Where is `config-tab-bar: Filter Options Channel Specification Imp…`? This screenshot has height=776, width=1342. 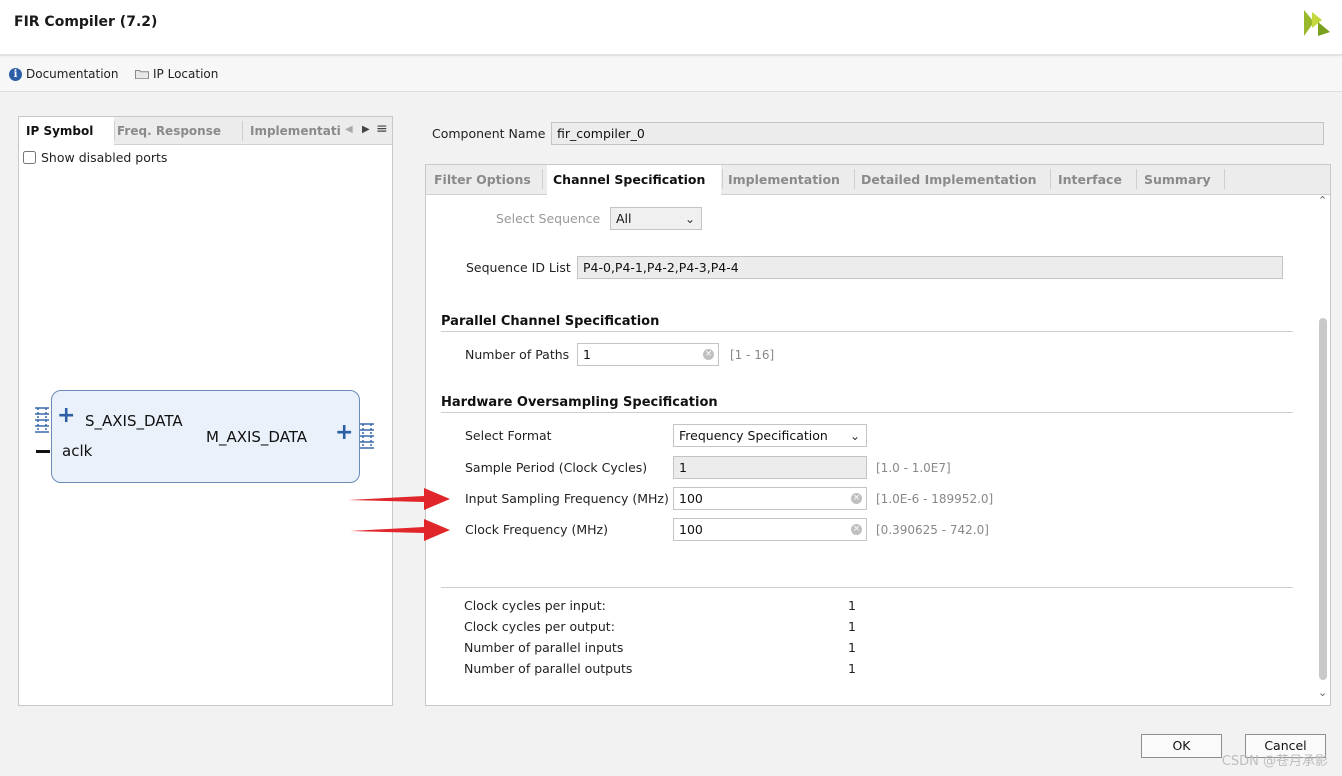
config-tab-bar: Filter Options Channel Specification Imp… is located at coordinates (878, 180).